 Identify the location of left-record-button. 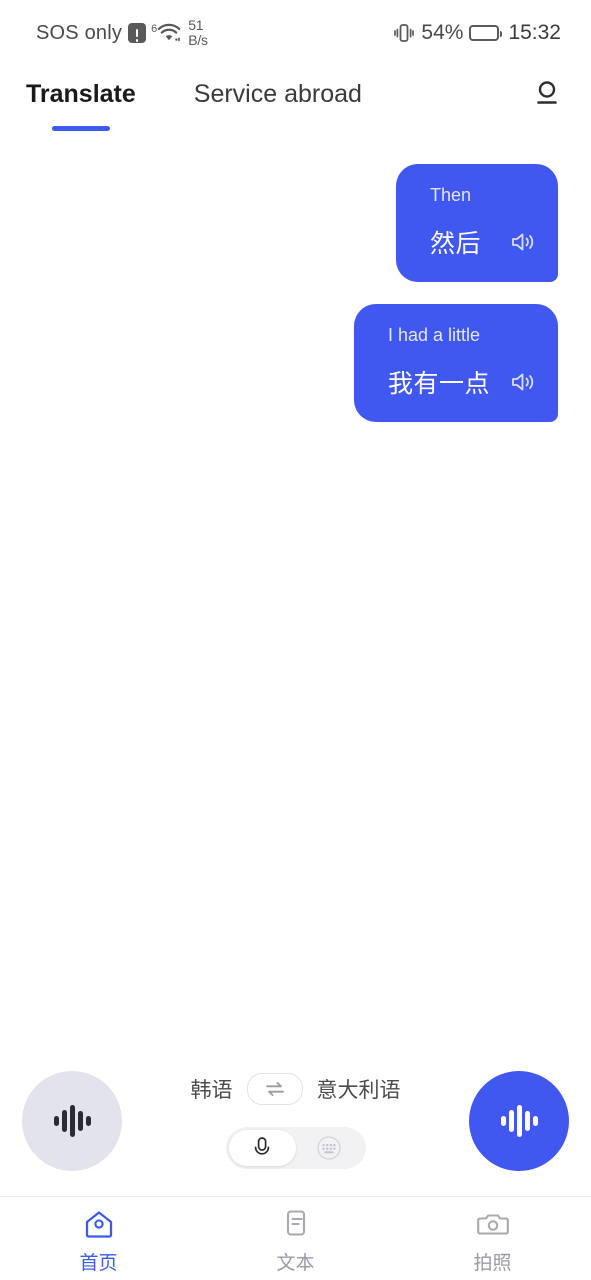
(72, 1121).